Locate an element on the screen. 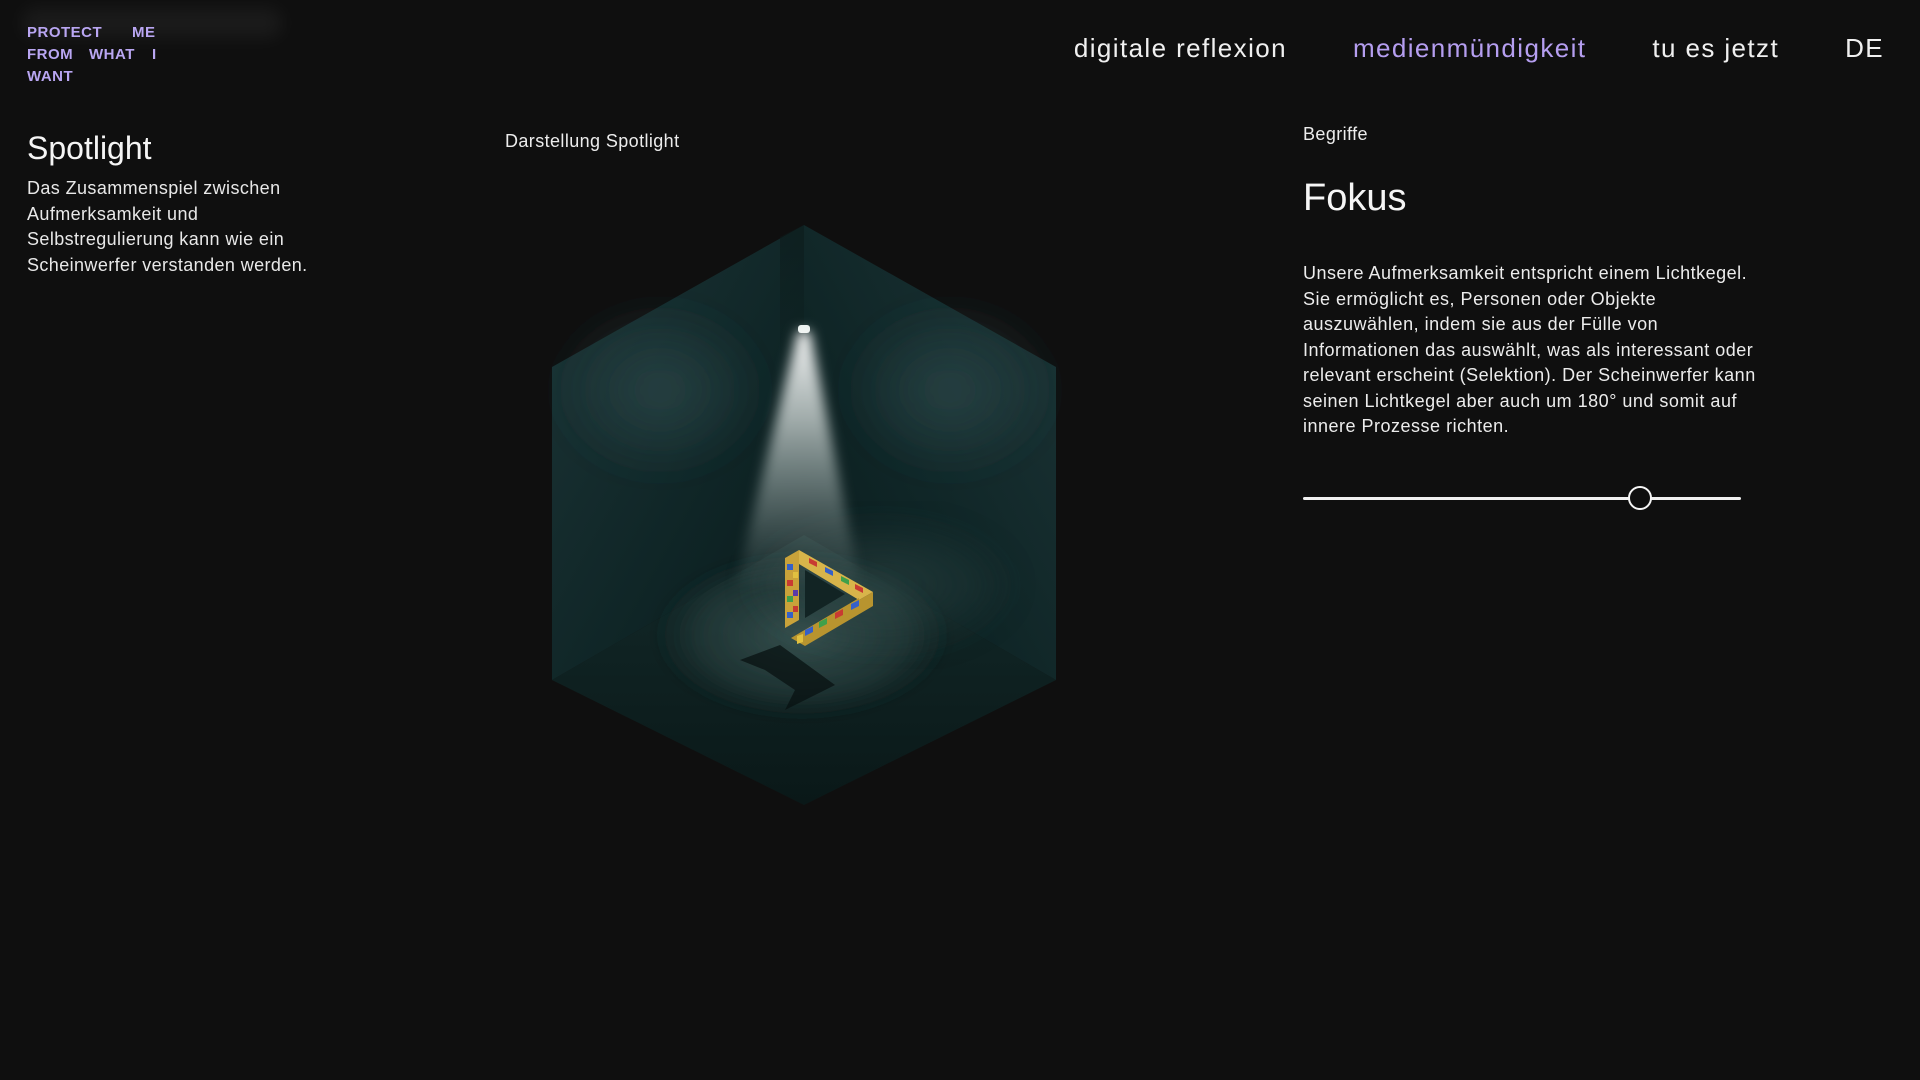  nav-item-tu-es-jetzt: tu es jetzt is located at coordinates (1715, 48).